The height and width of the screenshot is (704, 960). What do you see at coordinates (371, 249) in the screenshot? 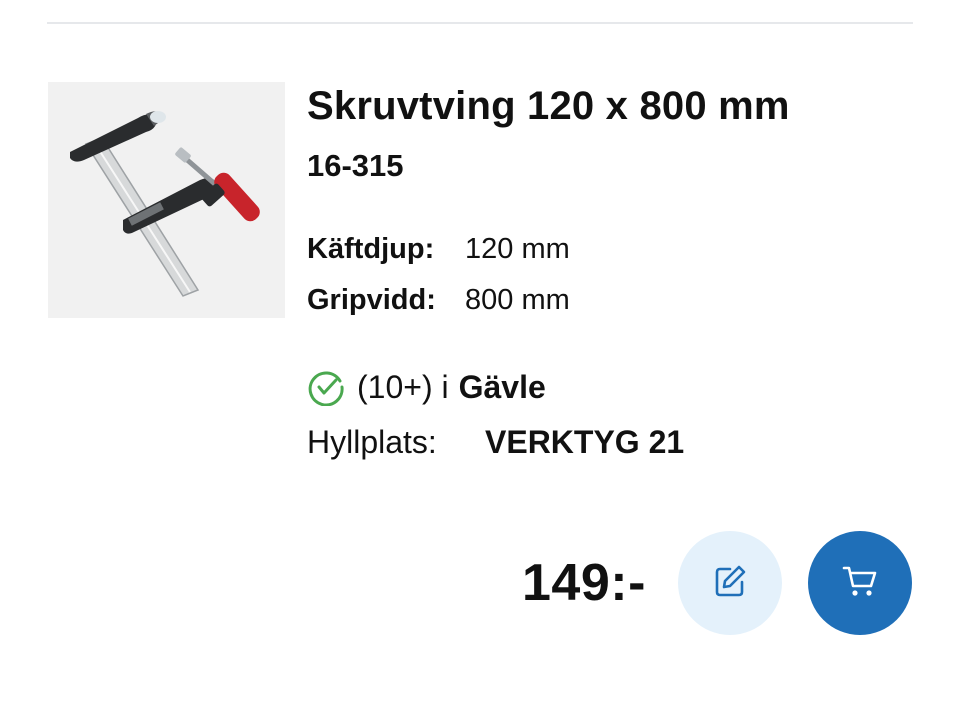
I see `spec-label: Käftdjup:` at bounding box center [371, 249].